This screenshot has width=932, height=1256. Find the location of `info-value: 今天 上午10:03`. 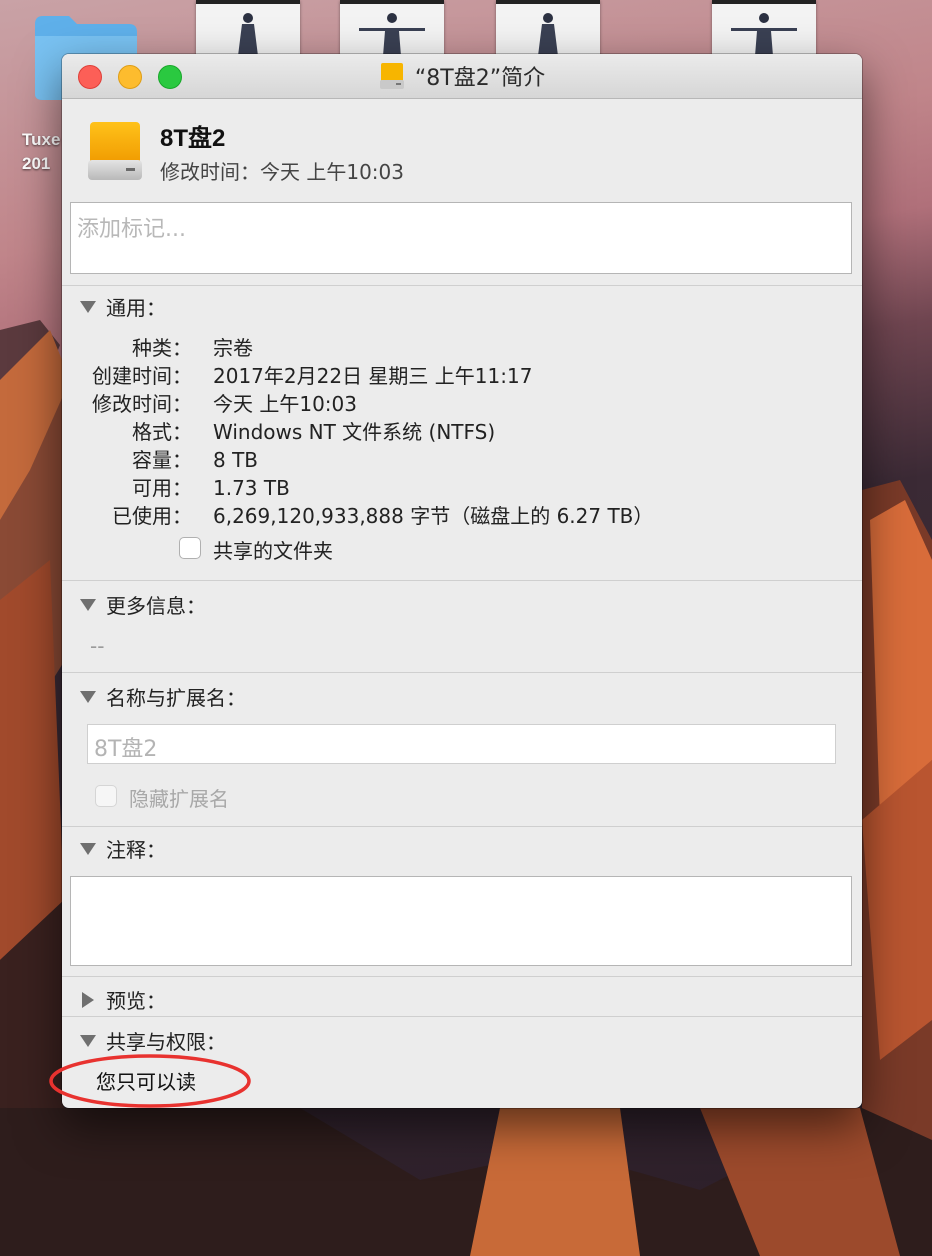

info-value: 今天 上午10:03 is located at coordinates (285, 404).